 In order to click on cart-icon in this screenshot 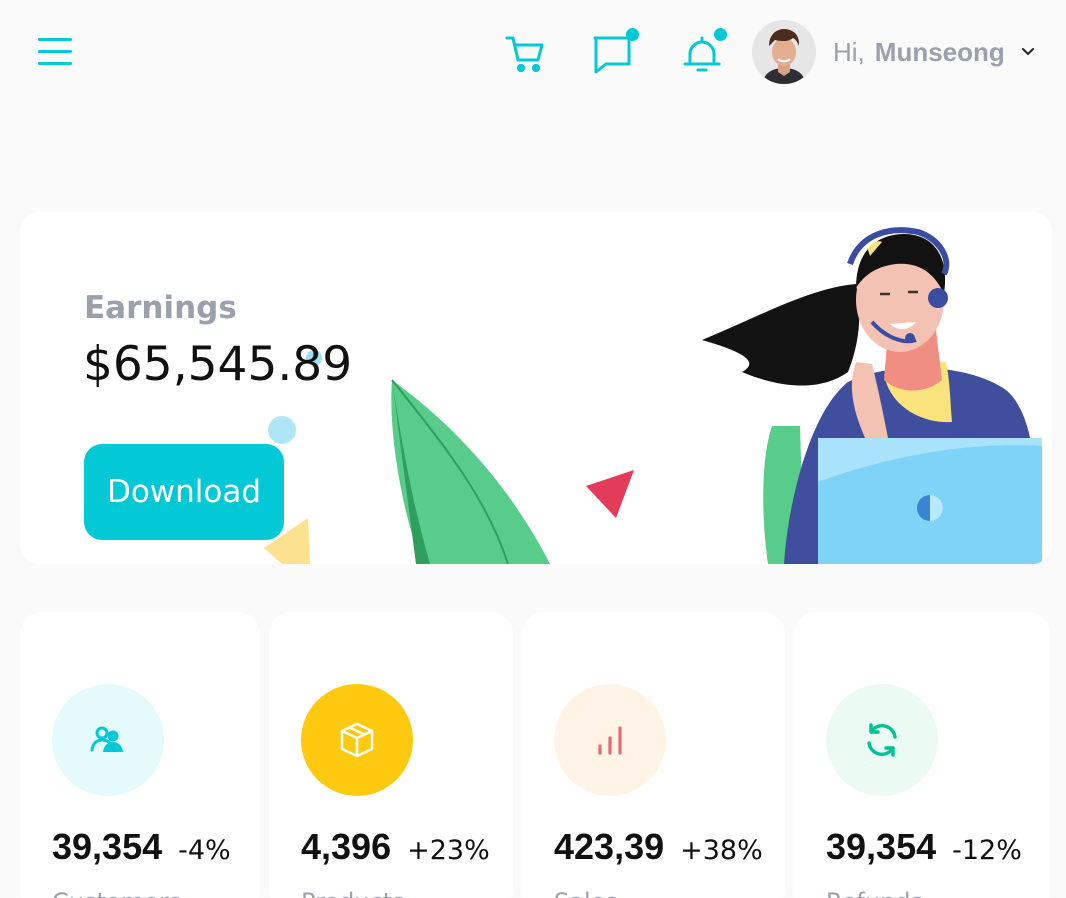, I will do `click(526, 54)`.